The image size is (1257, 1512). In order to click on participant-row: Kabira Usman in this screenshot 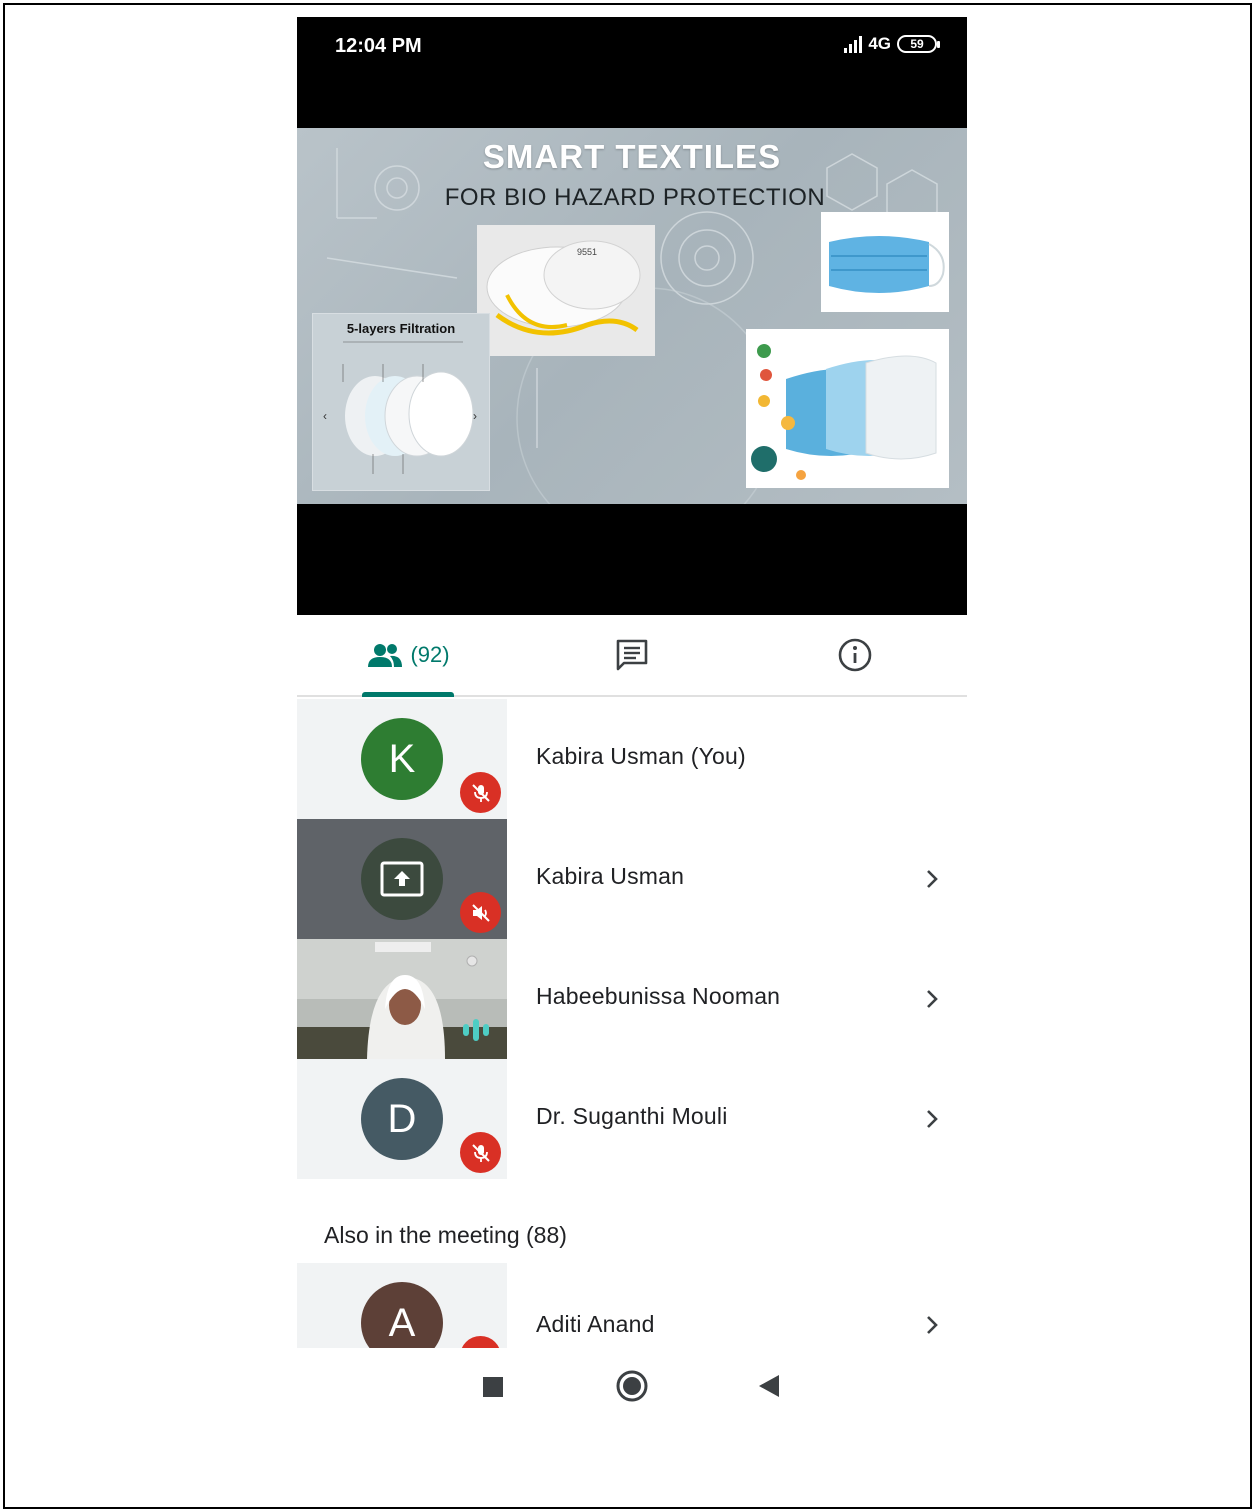, I will do `click(632, 879)`.